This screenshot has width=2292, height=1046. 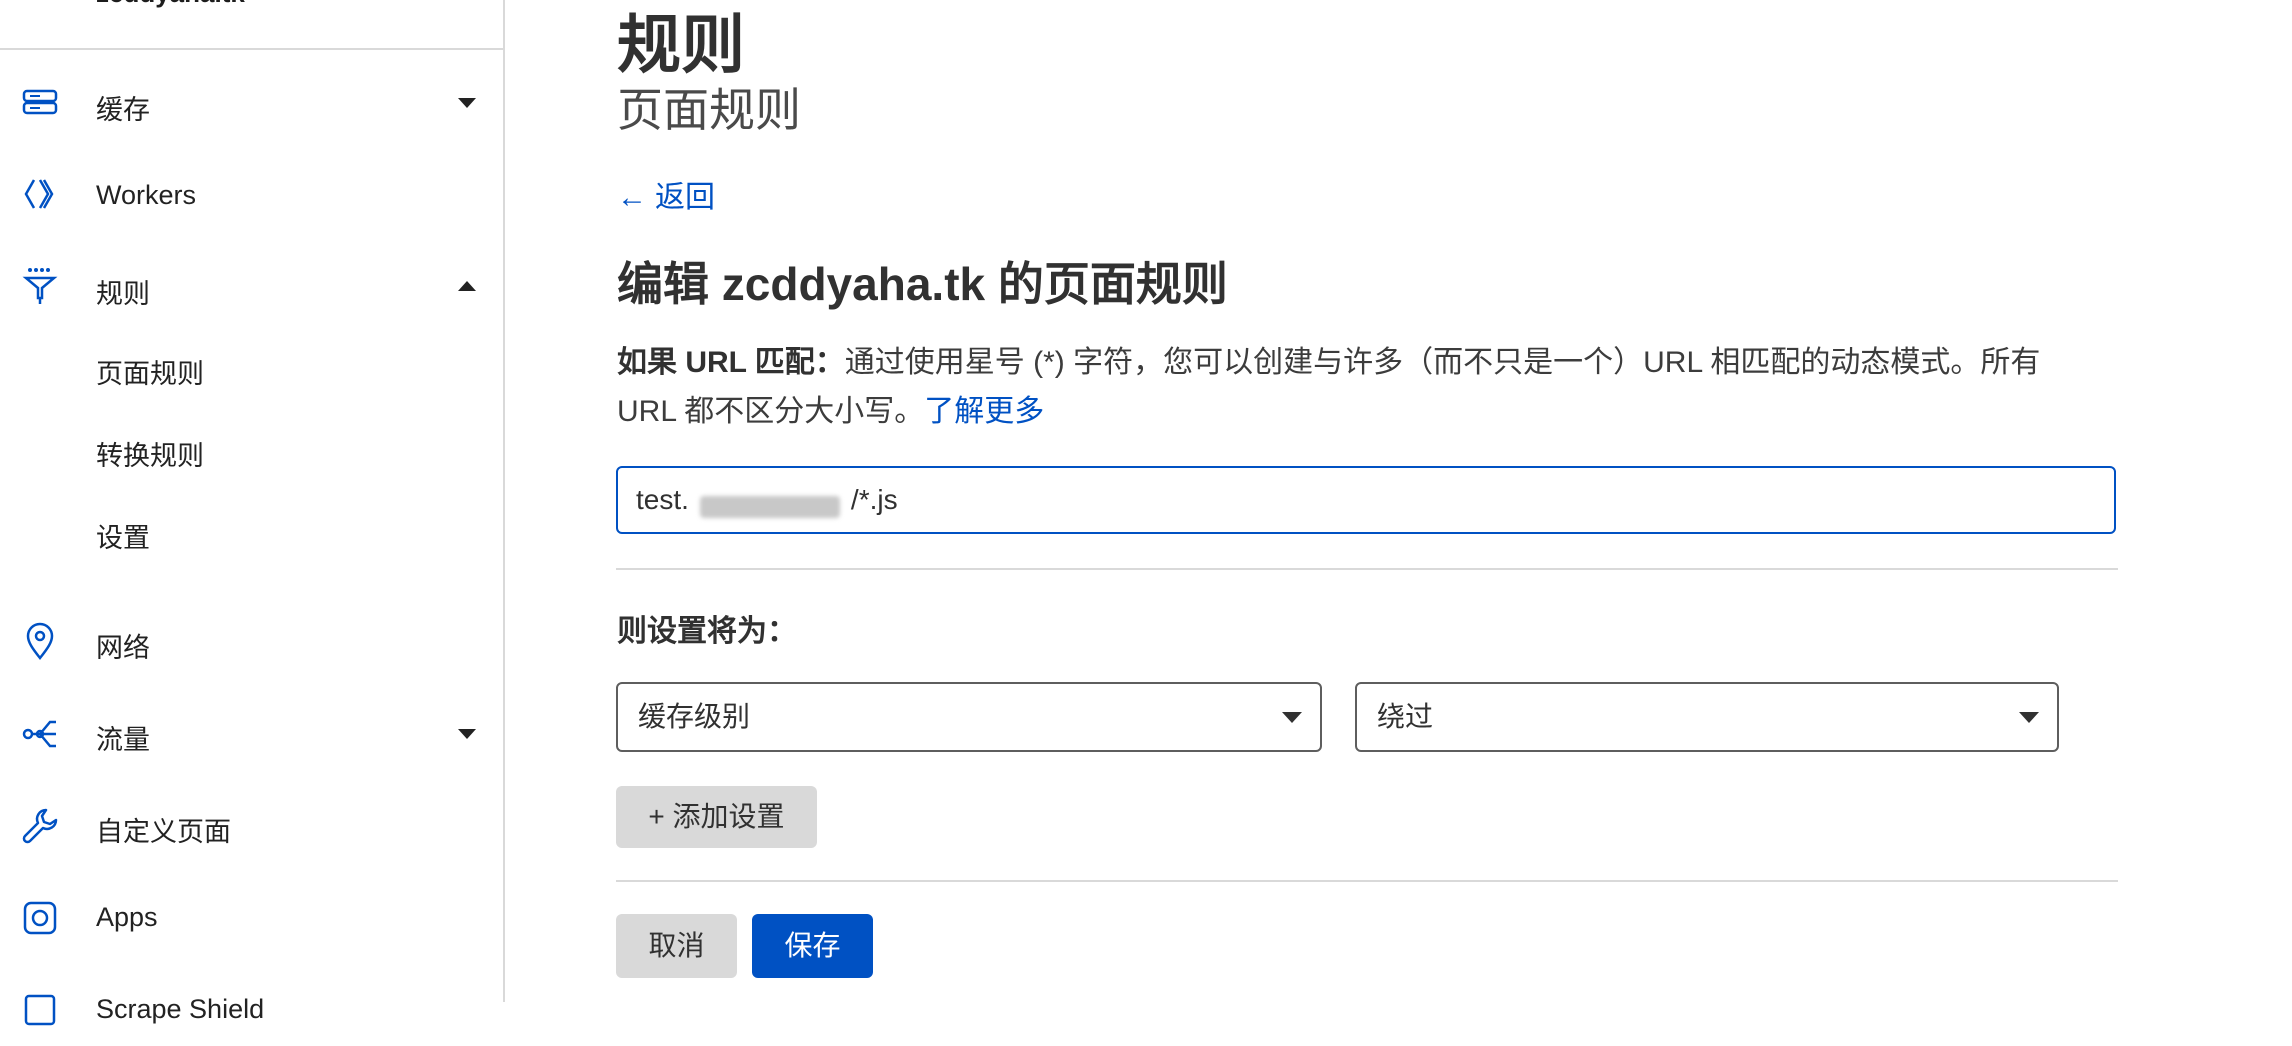 What do you see at coordinates (922, 284) in the screenshot?
I see `edit-rule-heading: 编辑 zcddyaha.tk 的页面规则` at bounding box center [922, 284].